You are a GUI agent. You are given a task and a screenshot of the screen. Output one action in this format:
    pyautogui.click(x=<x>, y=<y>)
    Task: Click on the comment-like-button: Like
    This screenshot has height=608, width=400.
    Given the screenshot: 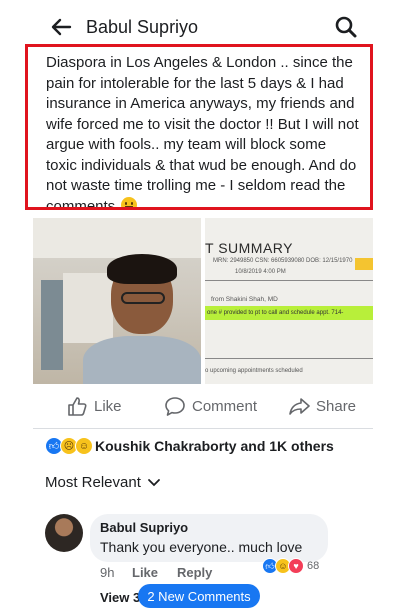 What is the action you would take?
    pyautogui.click(x=145, y=572)
    